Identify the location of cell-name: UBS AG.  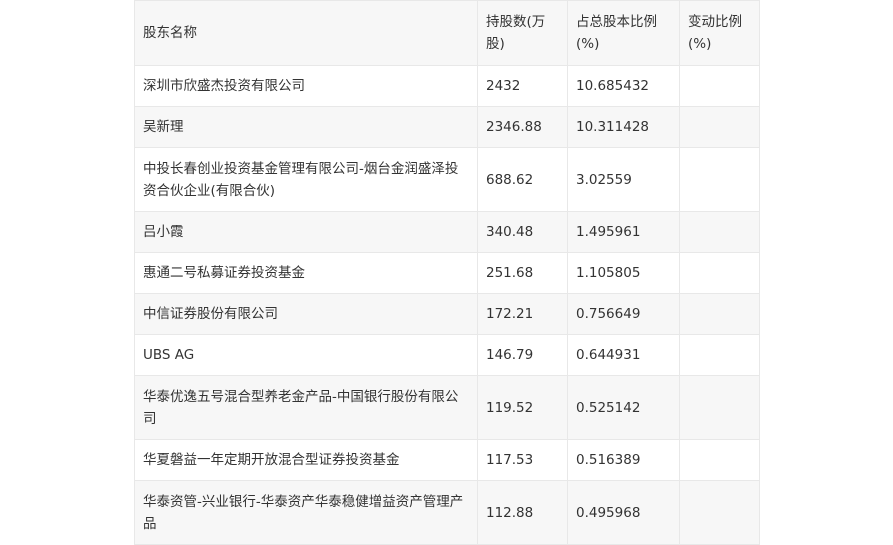
(306, 355).